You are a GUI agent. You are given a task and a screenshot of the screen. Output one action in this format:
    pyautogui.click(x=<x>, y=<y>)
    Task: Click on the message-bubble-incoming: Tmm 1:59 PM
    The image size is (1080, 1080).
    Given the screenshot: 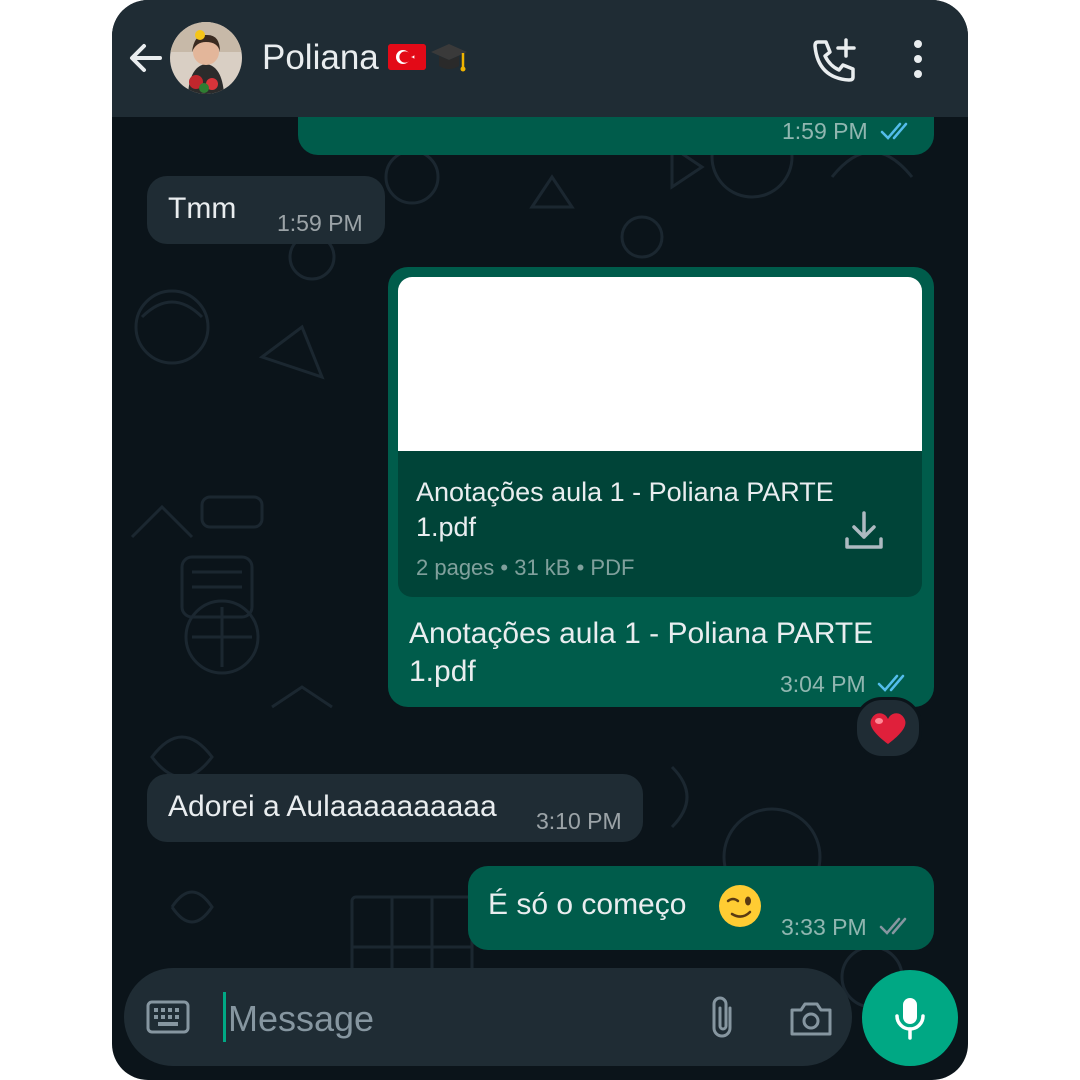 What is the action you would take?
    pyautogui.click(x=266, y=210)
    